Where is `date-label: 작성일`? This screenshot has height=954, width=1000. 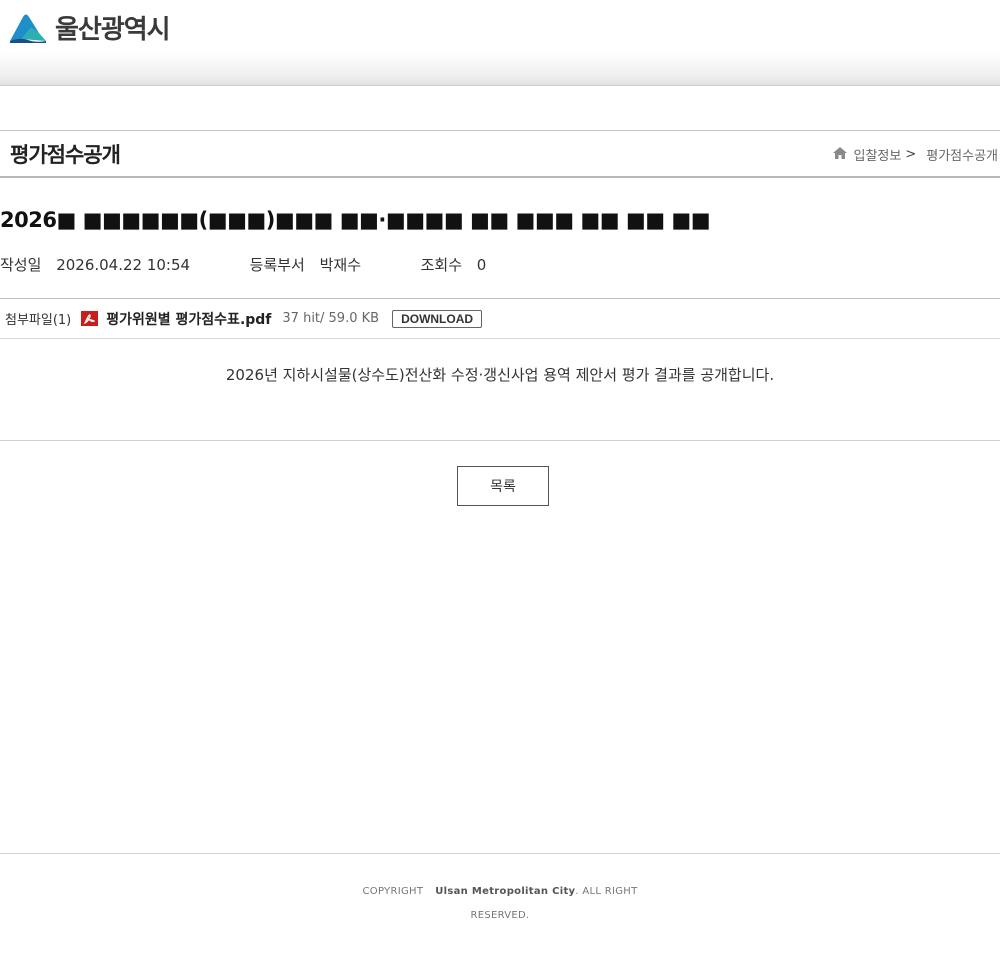
date-label: 작성일 is located at coordinates (21, 265).